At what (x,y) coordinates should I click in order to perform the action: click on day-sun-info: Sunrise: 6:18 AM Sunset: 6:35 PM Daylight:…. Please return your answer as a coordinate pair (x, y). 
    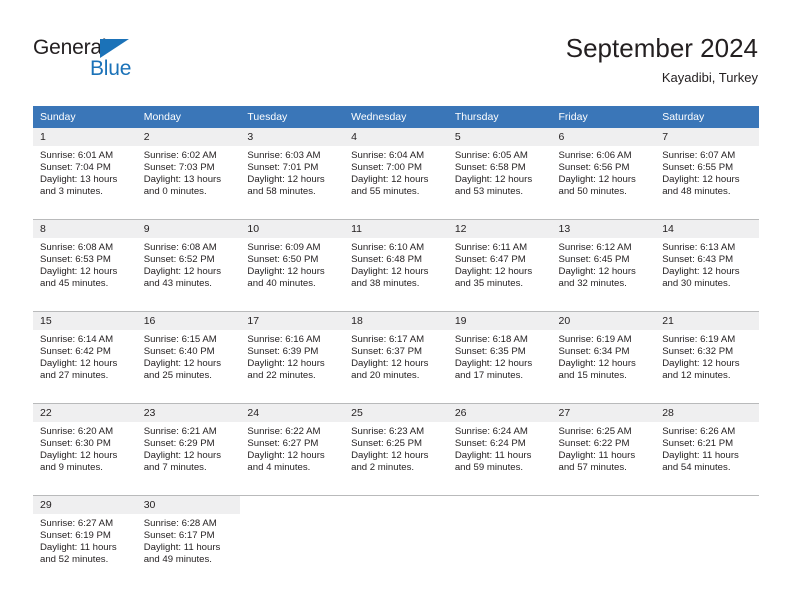
    Looking at the image, I should click on (500, 356).